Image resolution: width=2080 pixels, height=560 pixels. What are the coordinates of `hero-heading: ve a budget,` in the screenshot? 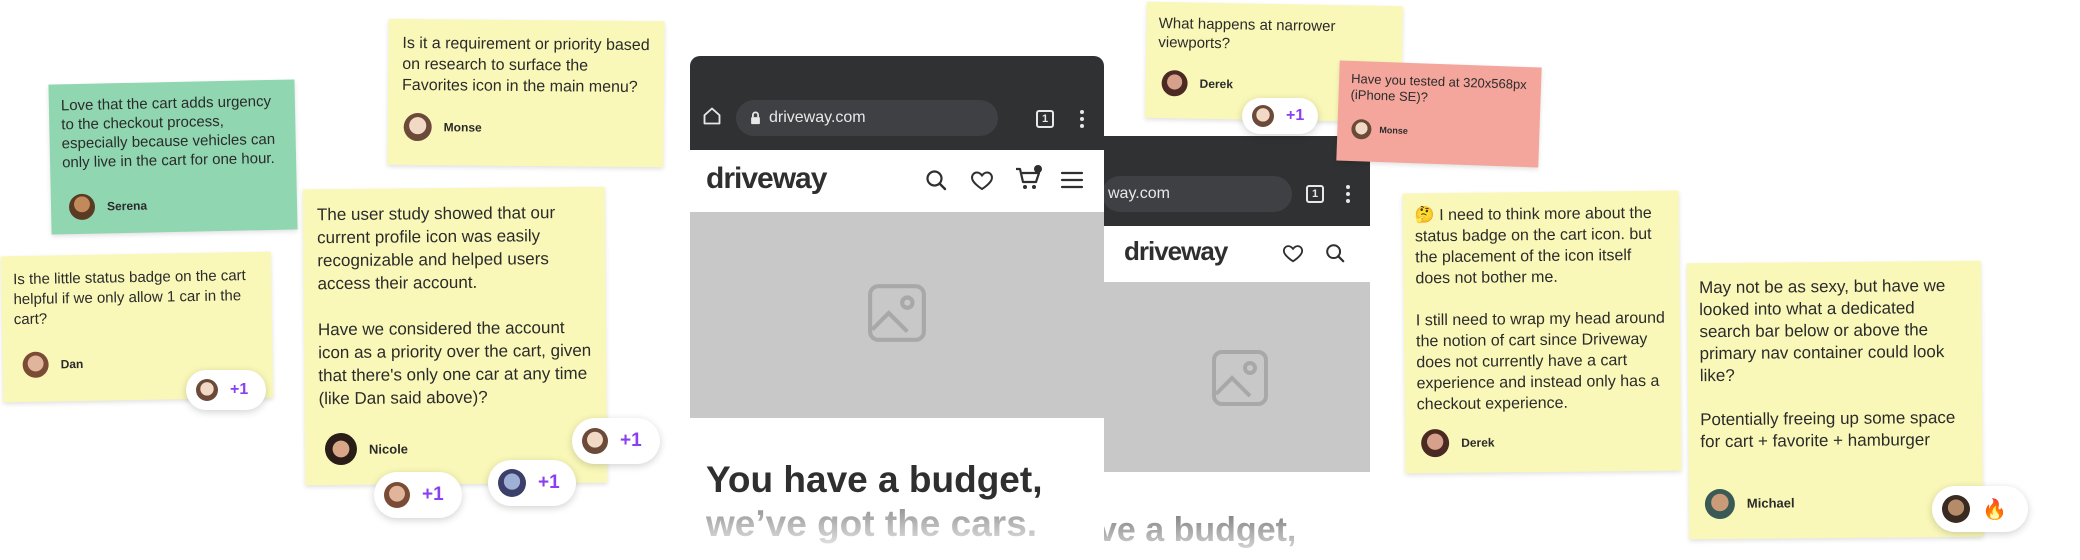 It's located at (1199, 530).